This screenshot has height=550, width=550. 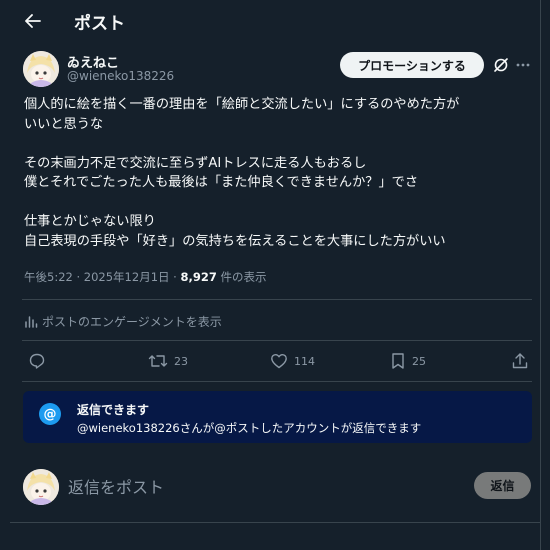 What do you see at coordinates (249, 428) in the screenshot?
I see `reply-notice-body: @wieneko138226さんが@ポストしたアカウントが返信できます` at bounding box center [249, 428].